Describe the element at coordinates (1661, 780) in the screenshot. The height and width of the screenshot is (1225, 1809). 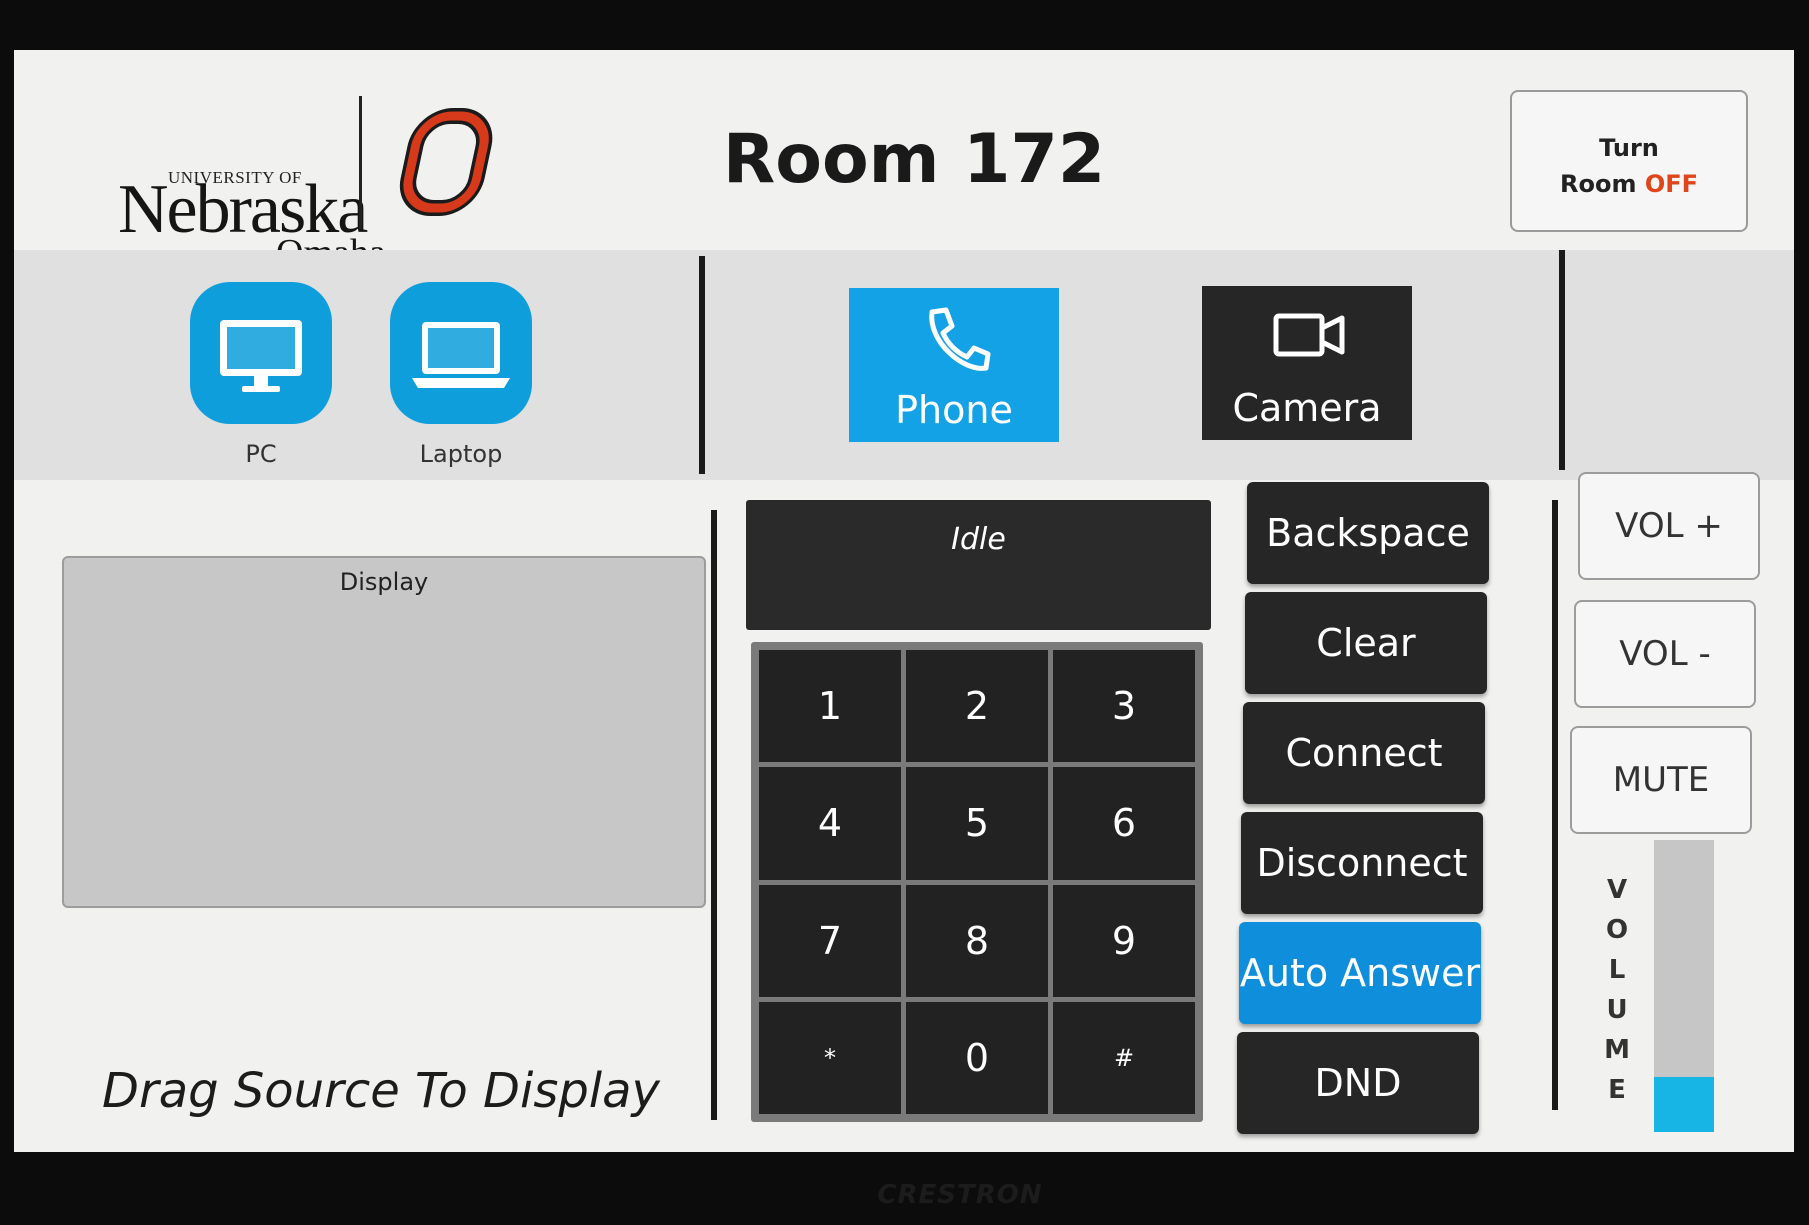
I see `mute-button: MUTE` at that location.